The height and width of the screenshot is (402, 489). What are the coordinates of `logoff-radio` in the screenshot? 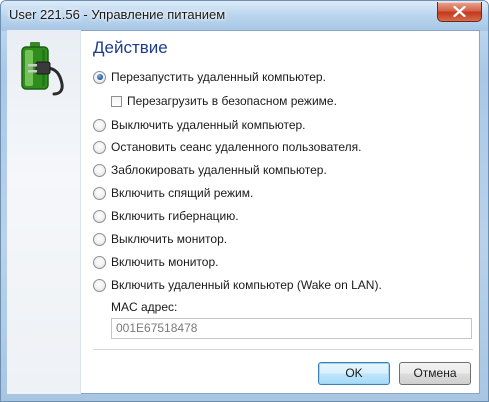 It's located at (99, 147).